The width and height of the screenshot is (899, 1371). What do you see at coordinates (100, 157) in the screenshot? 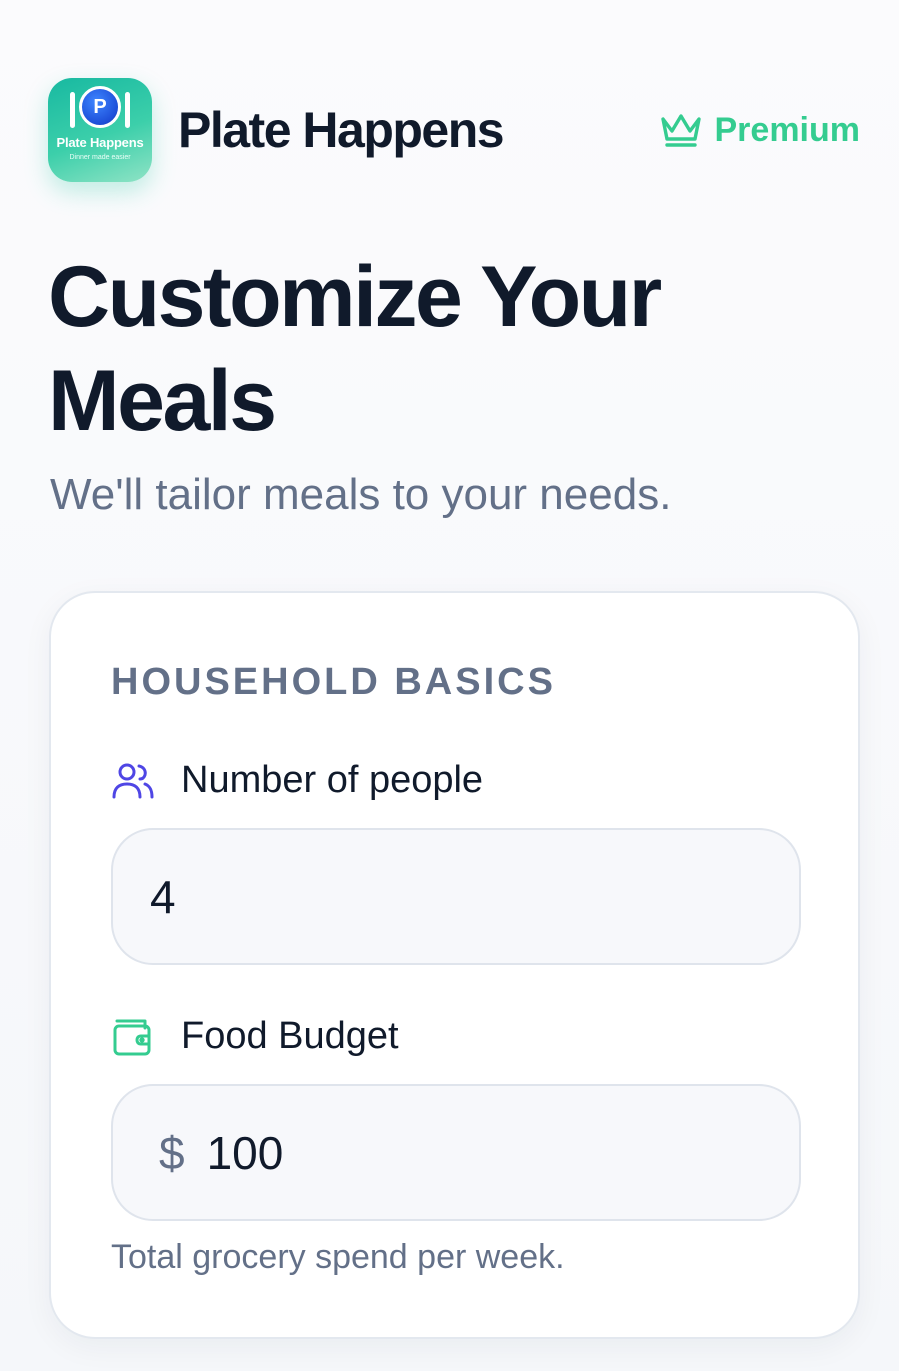
I see `logo-tagline: Dinner made easier` at bounding box center [100, 157].